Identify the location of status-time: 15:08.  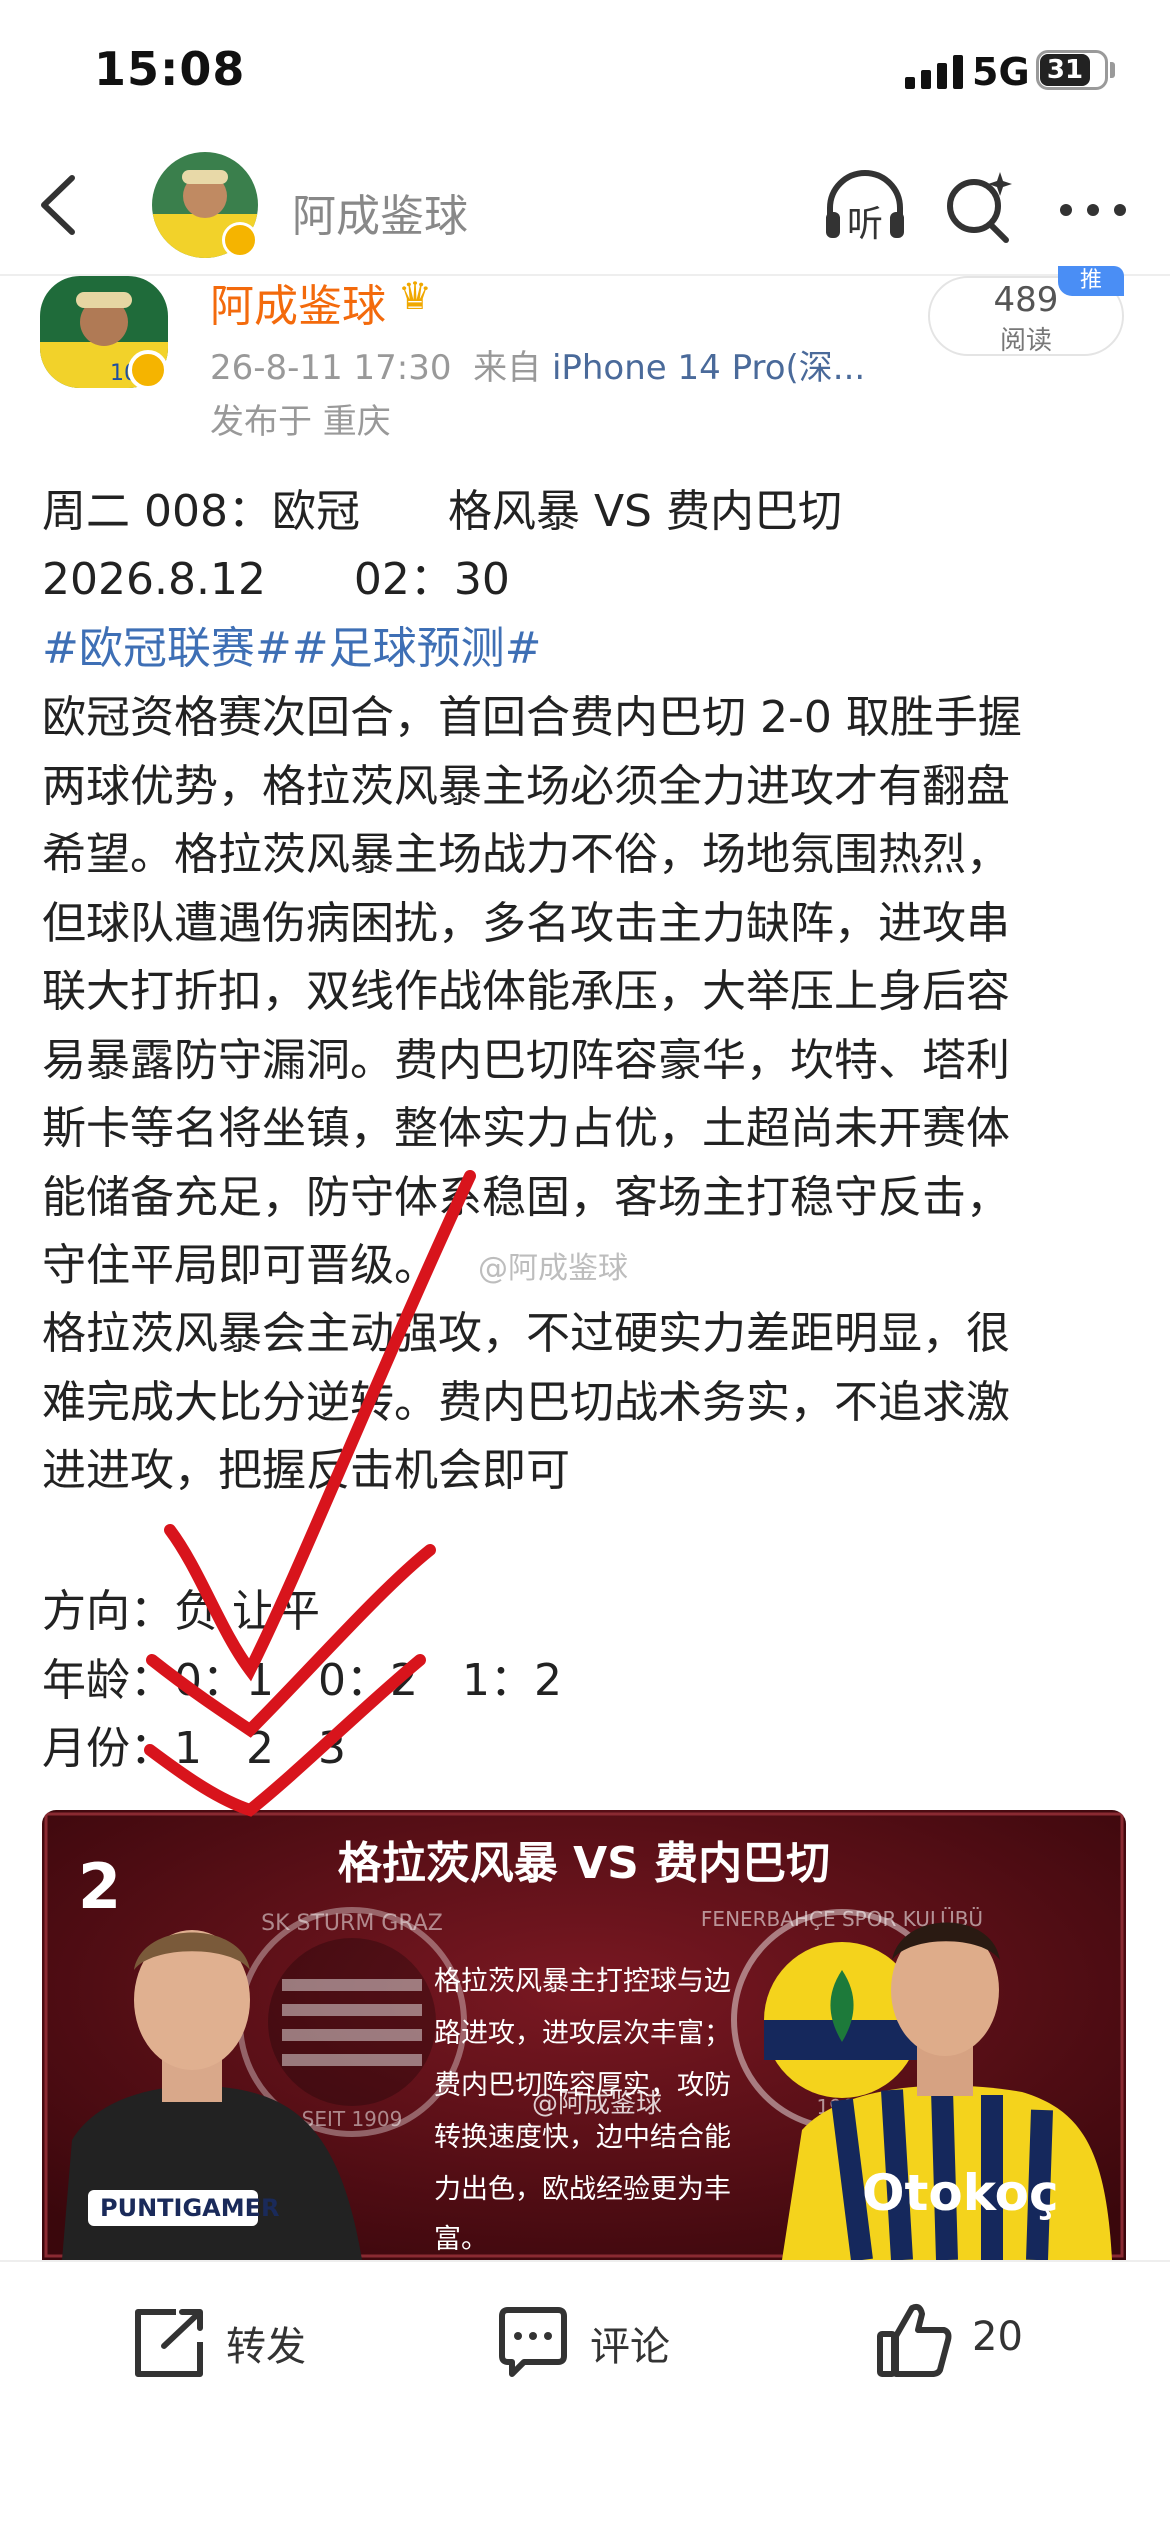
(170, 69).